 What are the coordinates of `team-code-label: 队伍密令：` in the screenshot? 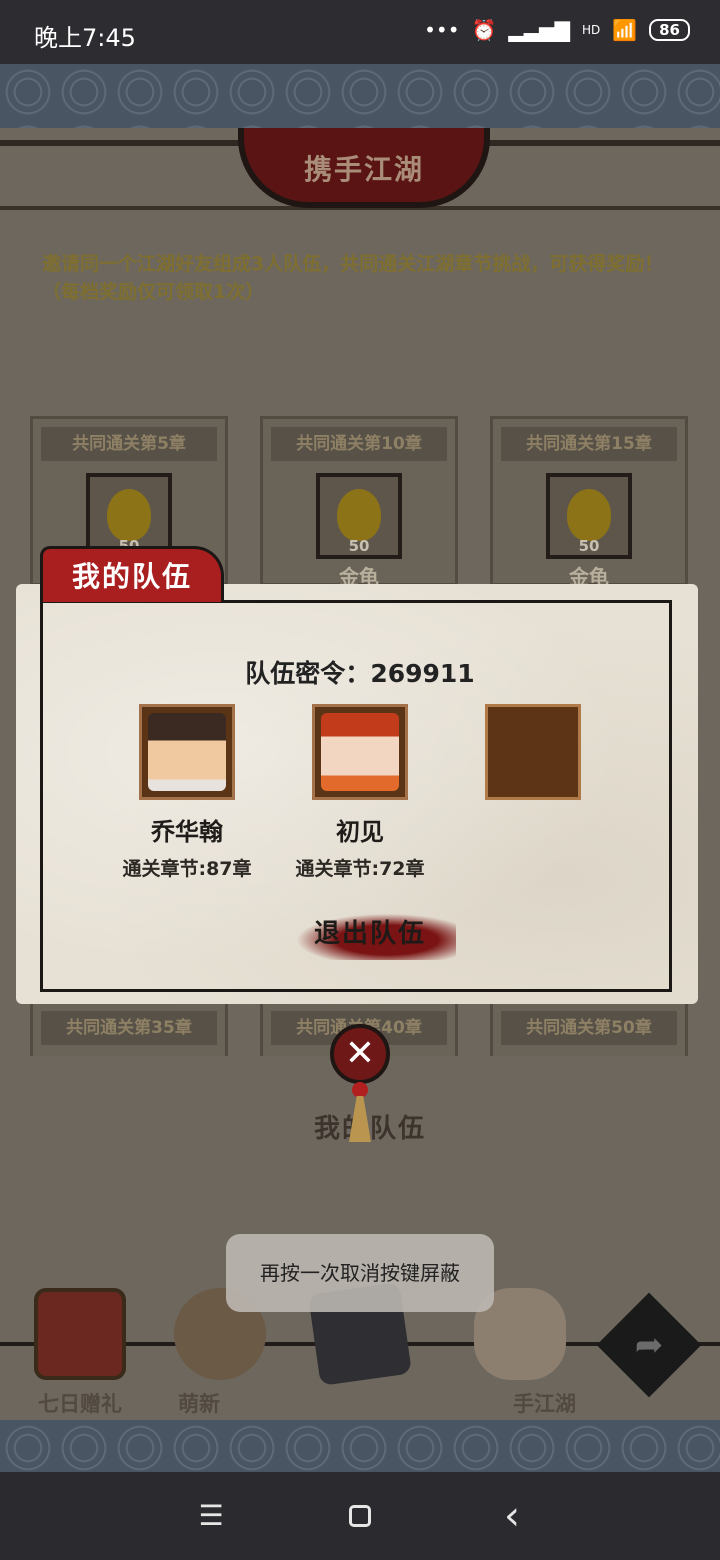 It's located at (308, 673).